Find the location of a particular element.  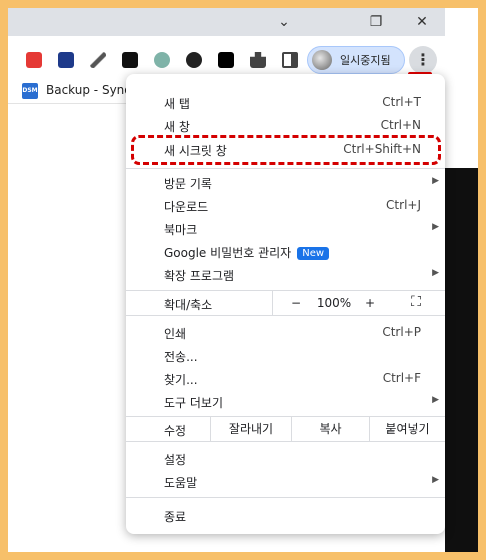

zoom-value: 100% is located at coordinates (334, 303).